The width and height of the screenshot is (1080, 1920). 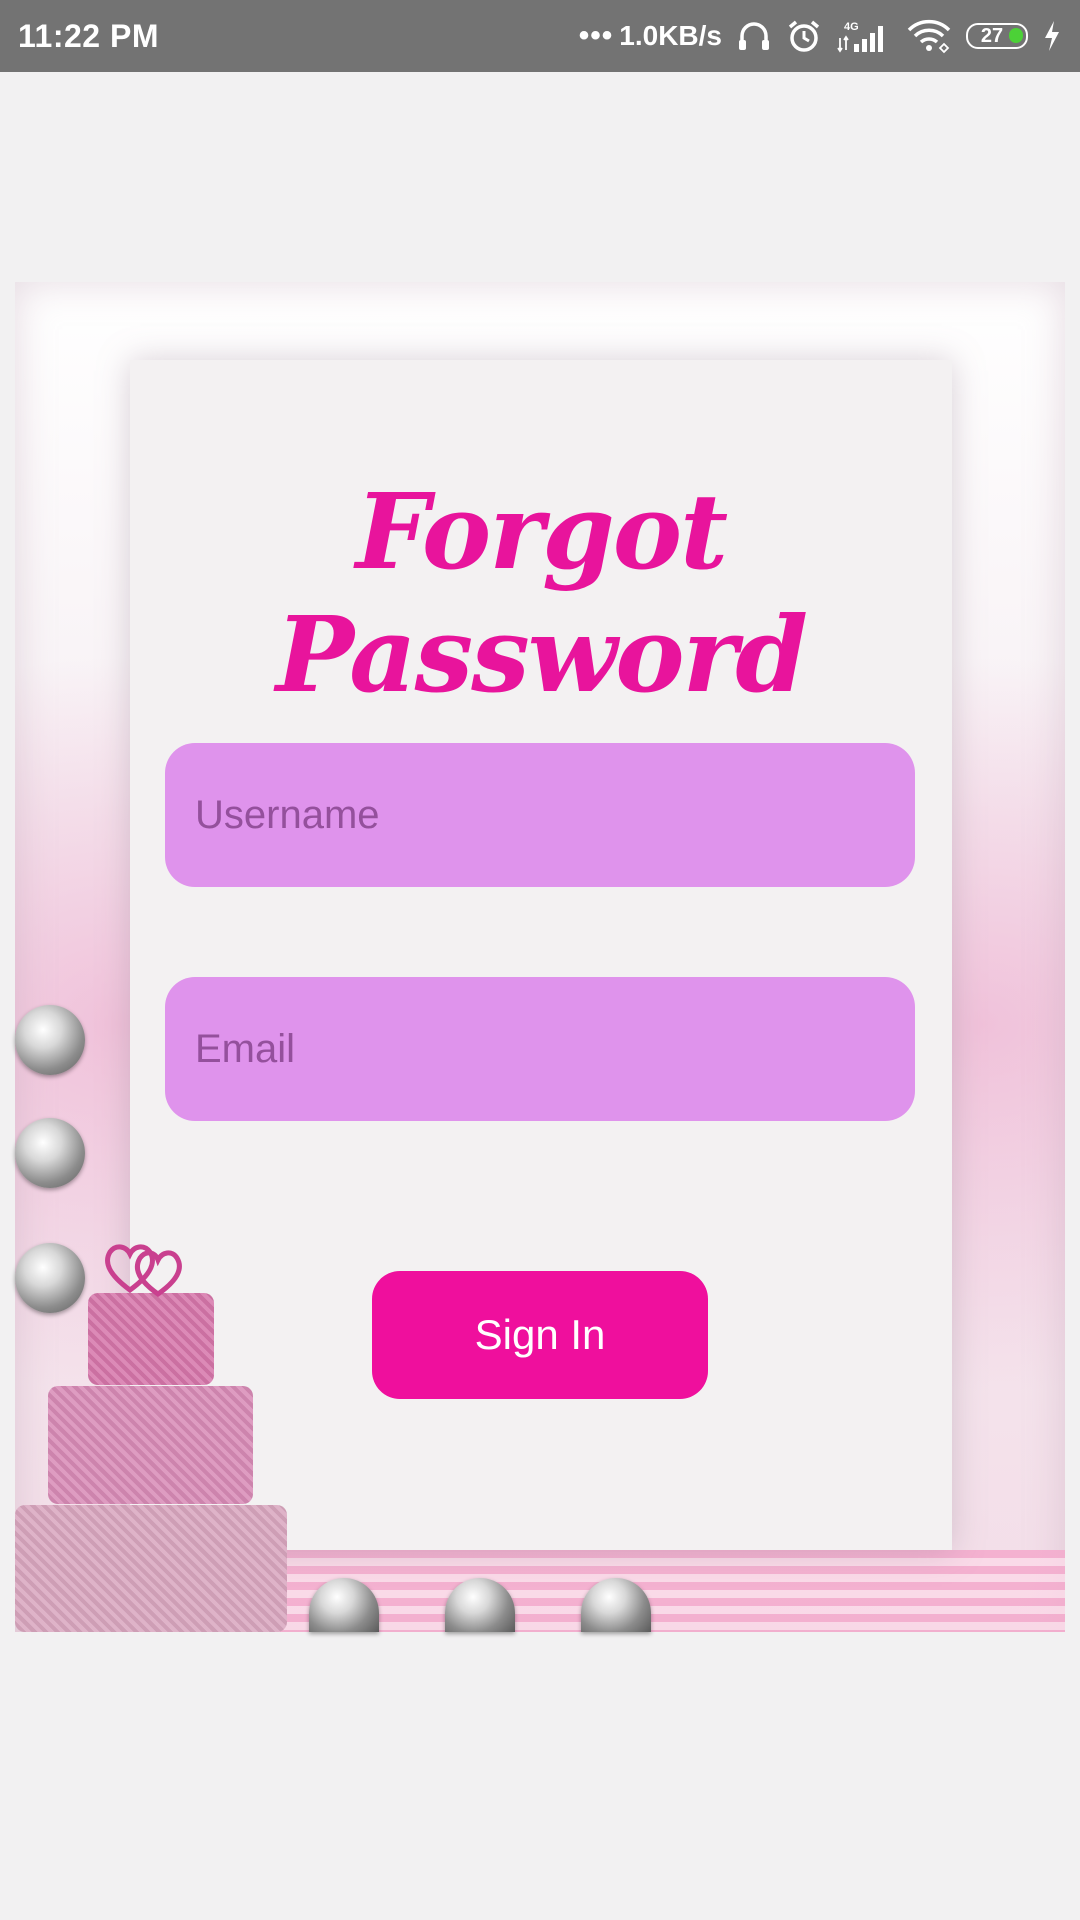 What do you see at coordinates (151, 1568) in the screenshot?
I see `cake-tier-bottom` at bounding box center [151, 1568].